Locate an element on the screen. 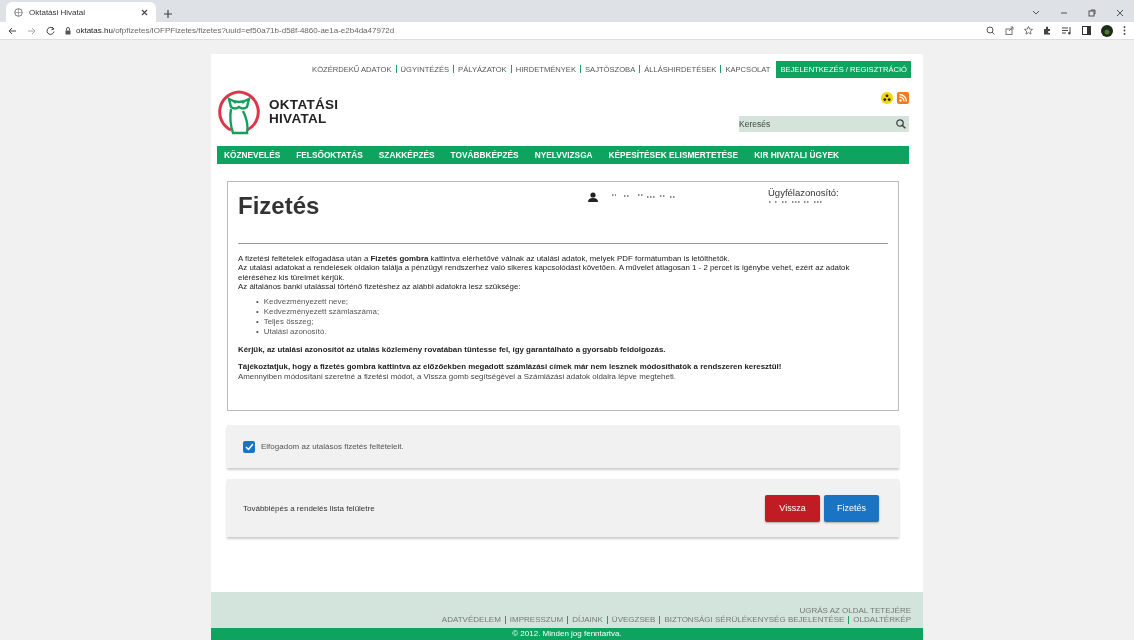 This screenshot has height=640, width=1134. nav-link: SZAKKÉPZÉS is located at coordinates (406, 155).